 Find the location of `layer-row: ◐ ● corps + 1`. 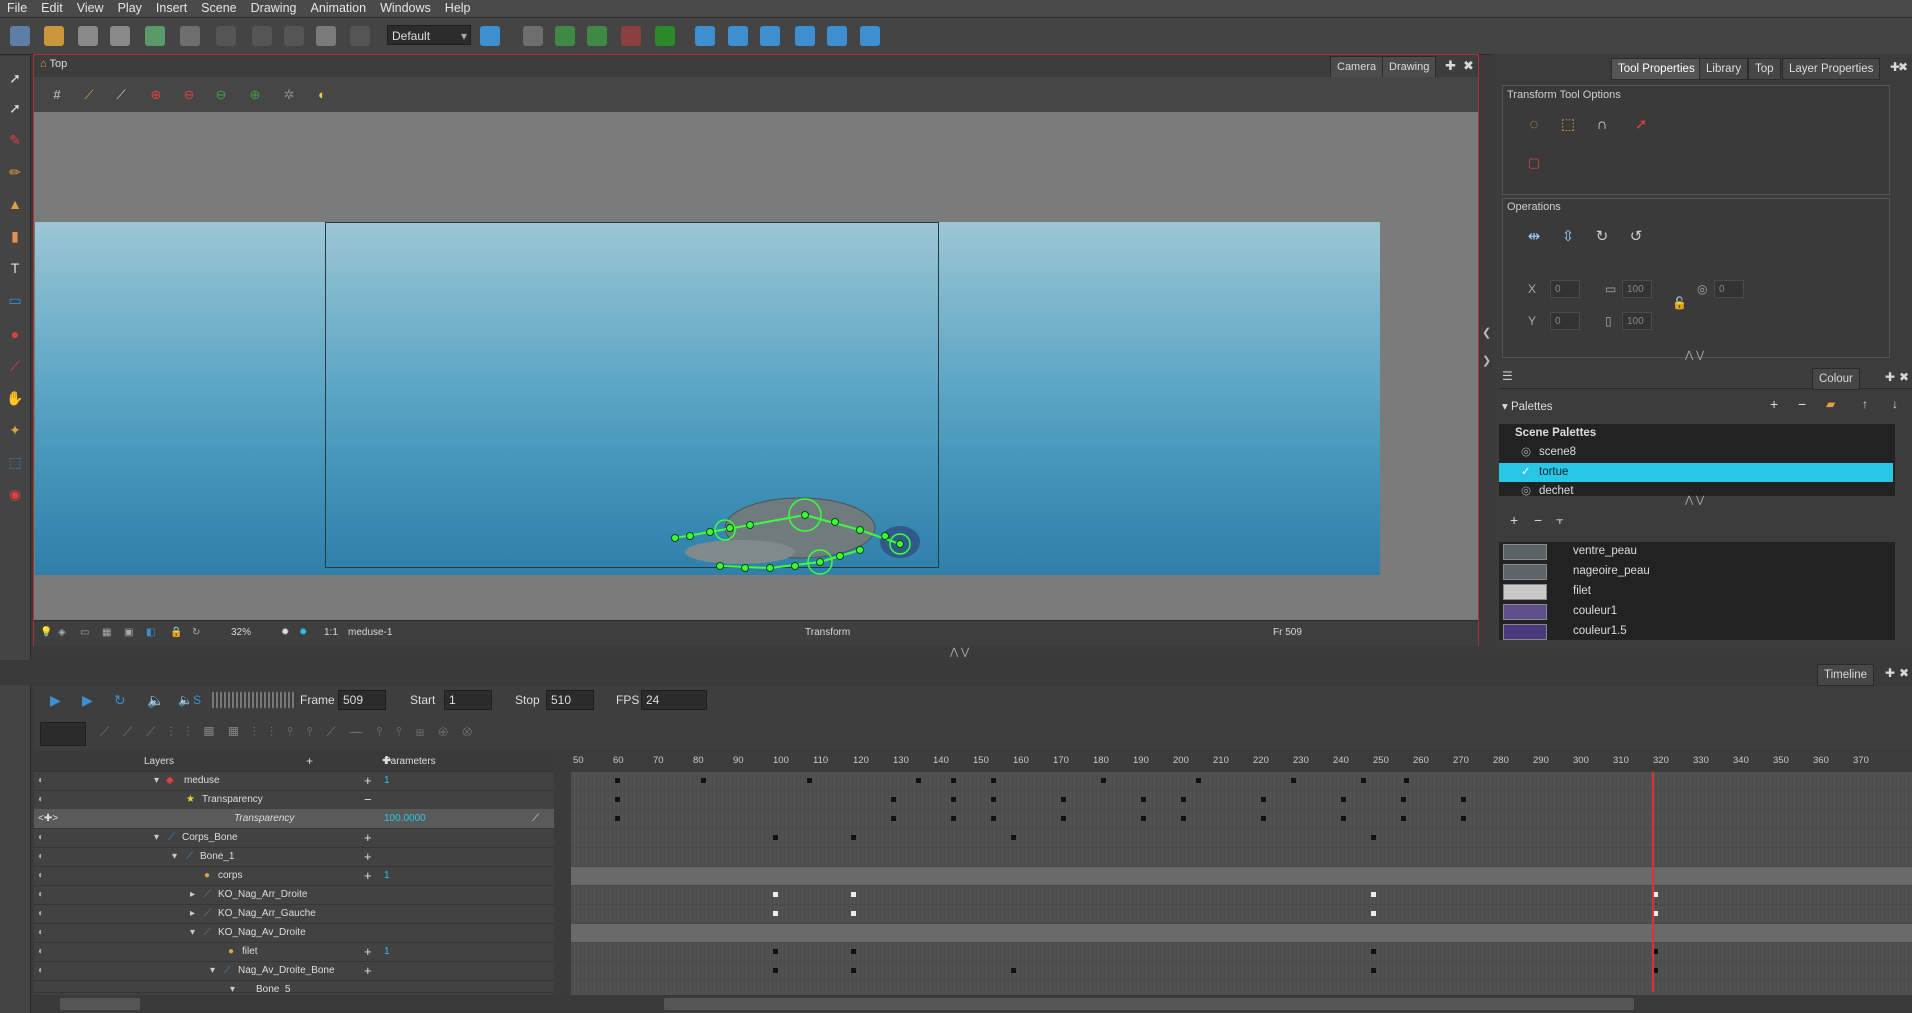

layer-row: ◐ ● corps + 1 is located at coordinates (294, 876).